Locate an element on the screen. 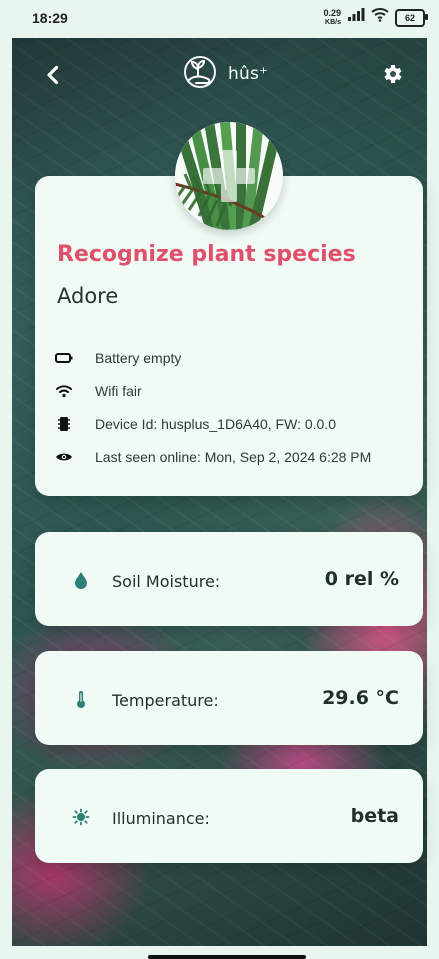 The height and width of the screenshot is (959, 439). chevron-left-icon is located at coordinates (53, 77).